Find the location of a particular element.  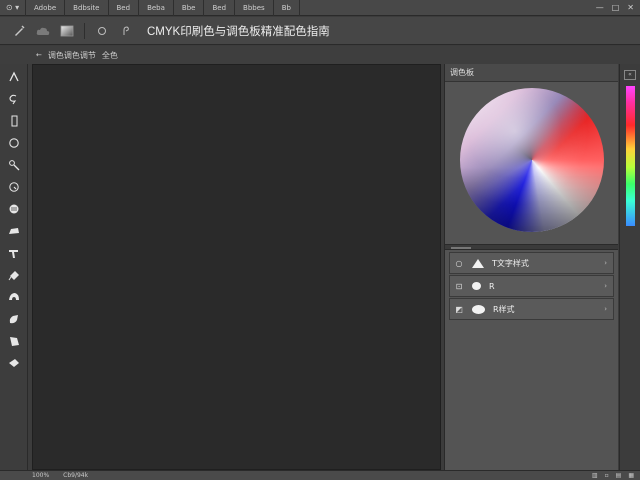

rotate-icon is located at coordinates (102, 31).